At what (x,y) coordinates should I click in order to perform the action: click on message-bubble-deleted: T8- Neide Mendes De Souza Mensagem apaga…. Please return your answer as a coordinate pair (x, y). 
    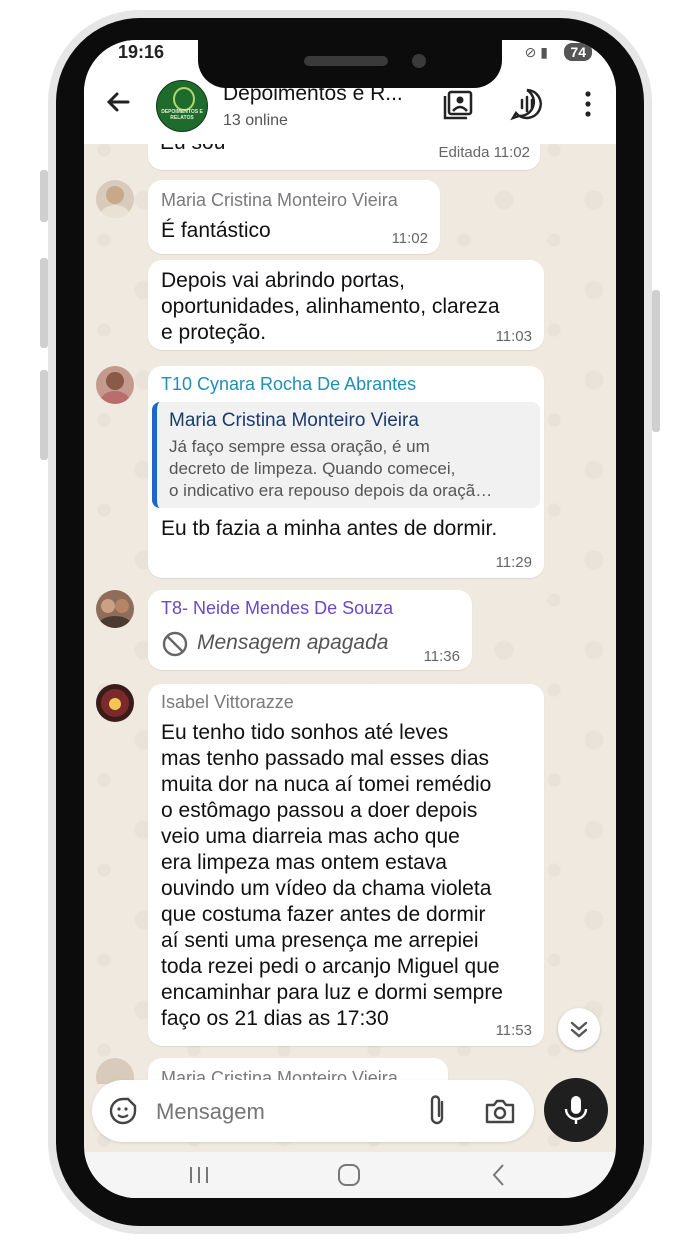
    Looking at the image, I should click on (310, 630).